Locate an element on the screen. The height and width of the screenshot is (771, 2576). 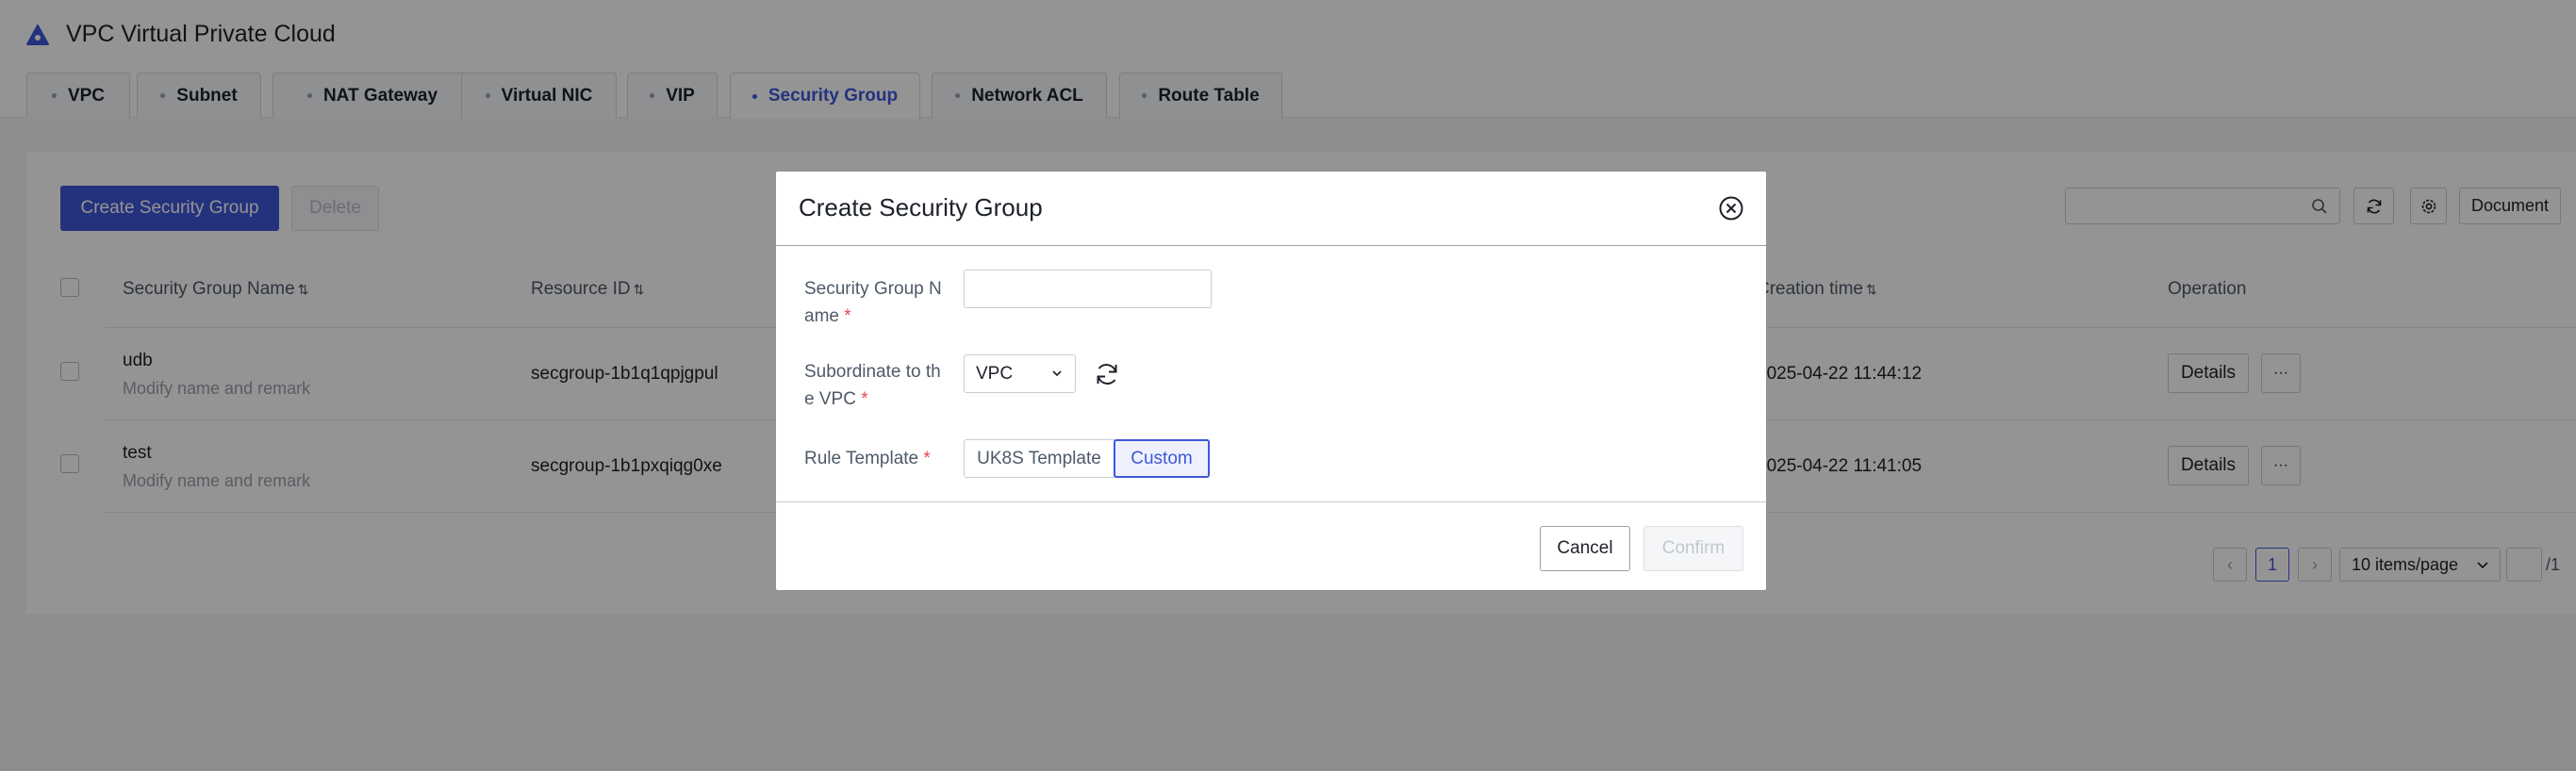
security-group-name-label: Security Group N ame * is located at coordinates (873, 302).